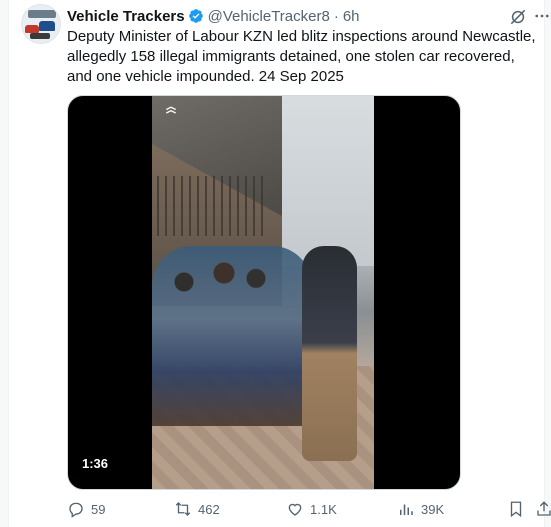 The width and height of the screenshot is (551, 527). Describe the element at coordinates (197, 509) in the screenshot. I see `repost-button: 462` at that location.